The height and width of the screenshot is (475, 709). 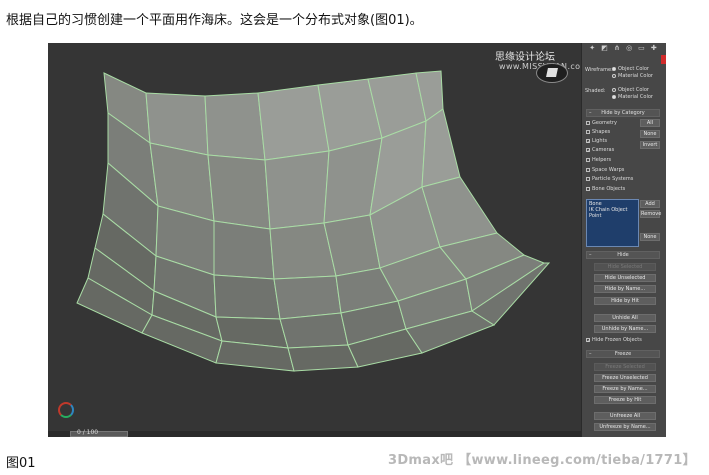 I want to click on shaded-material-color: Material Color, so click(x=632, y=97).